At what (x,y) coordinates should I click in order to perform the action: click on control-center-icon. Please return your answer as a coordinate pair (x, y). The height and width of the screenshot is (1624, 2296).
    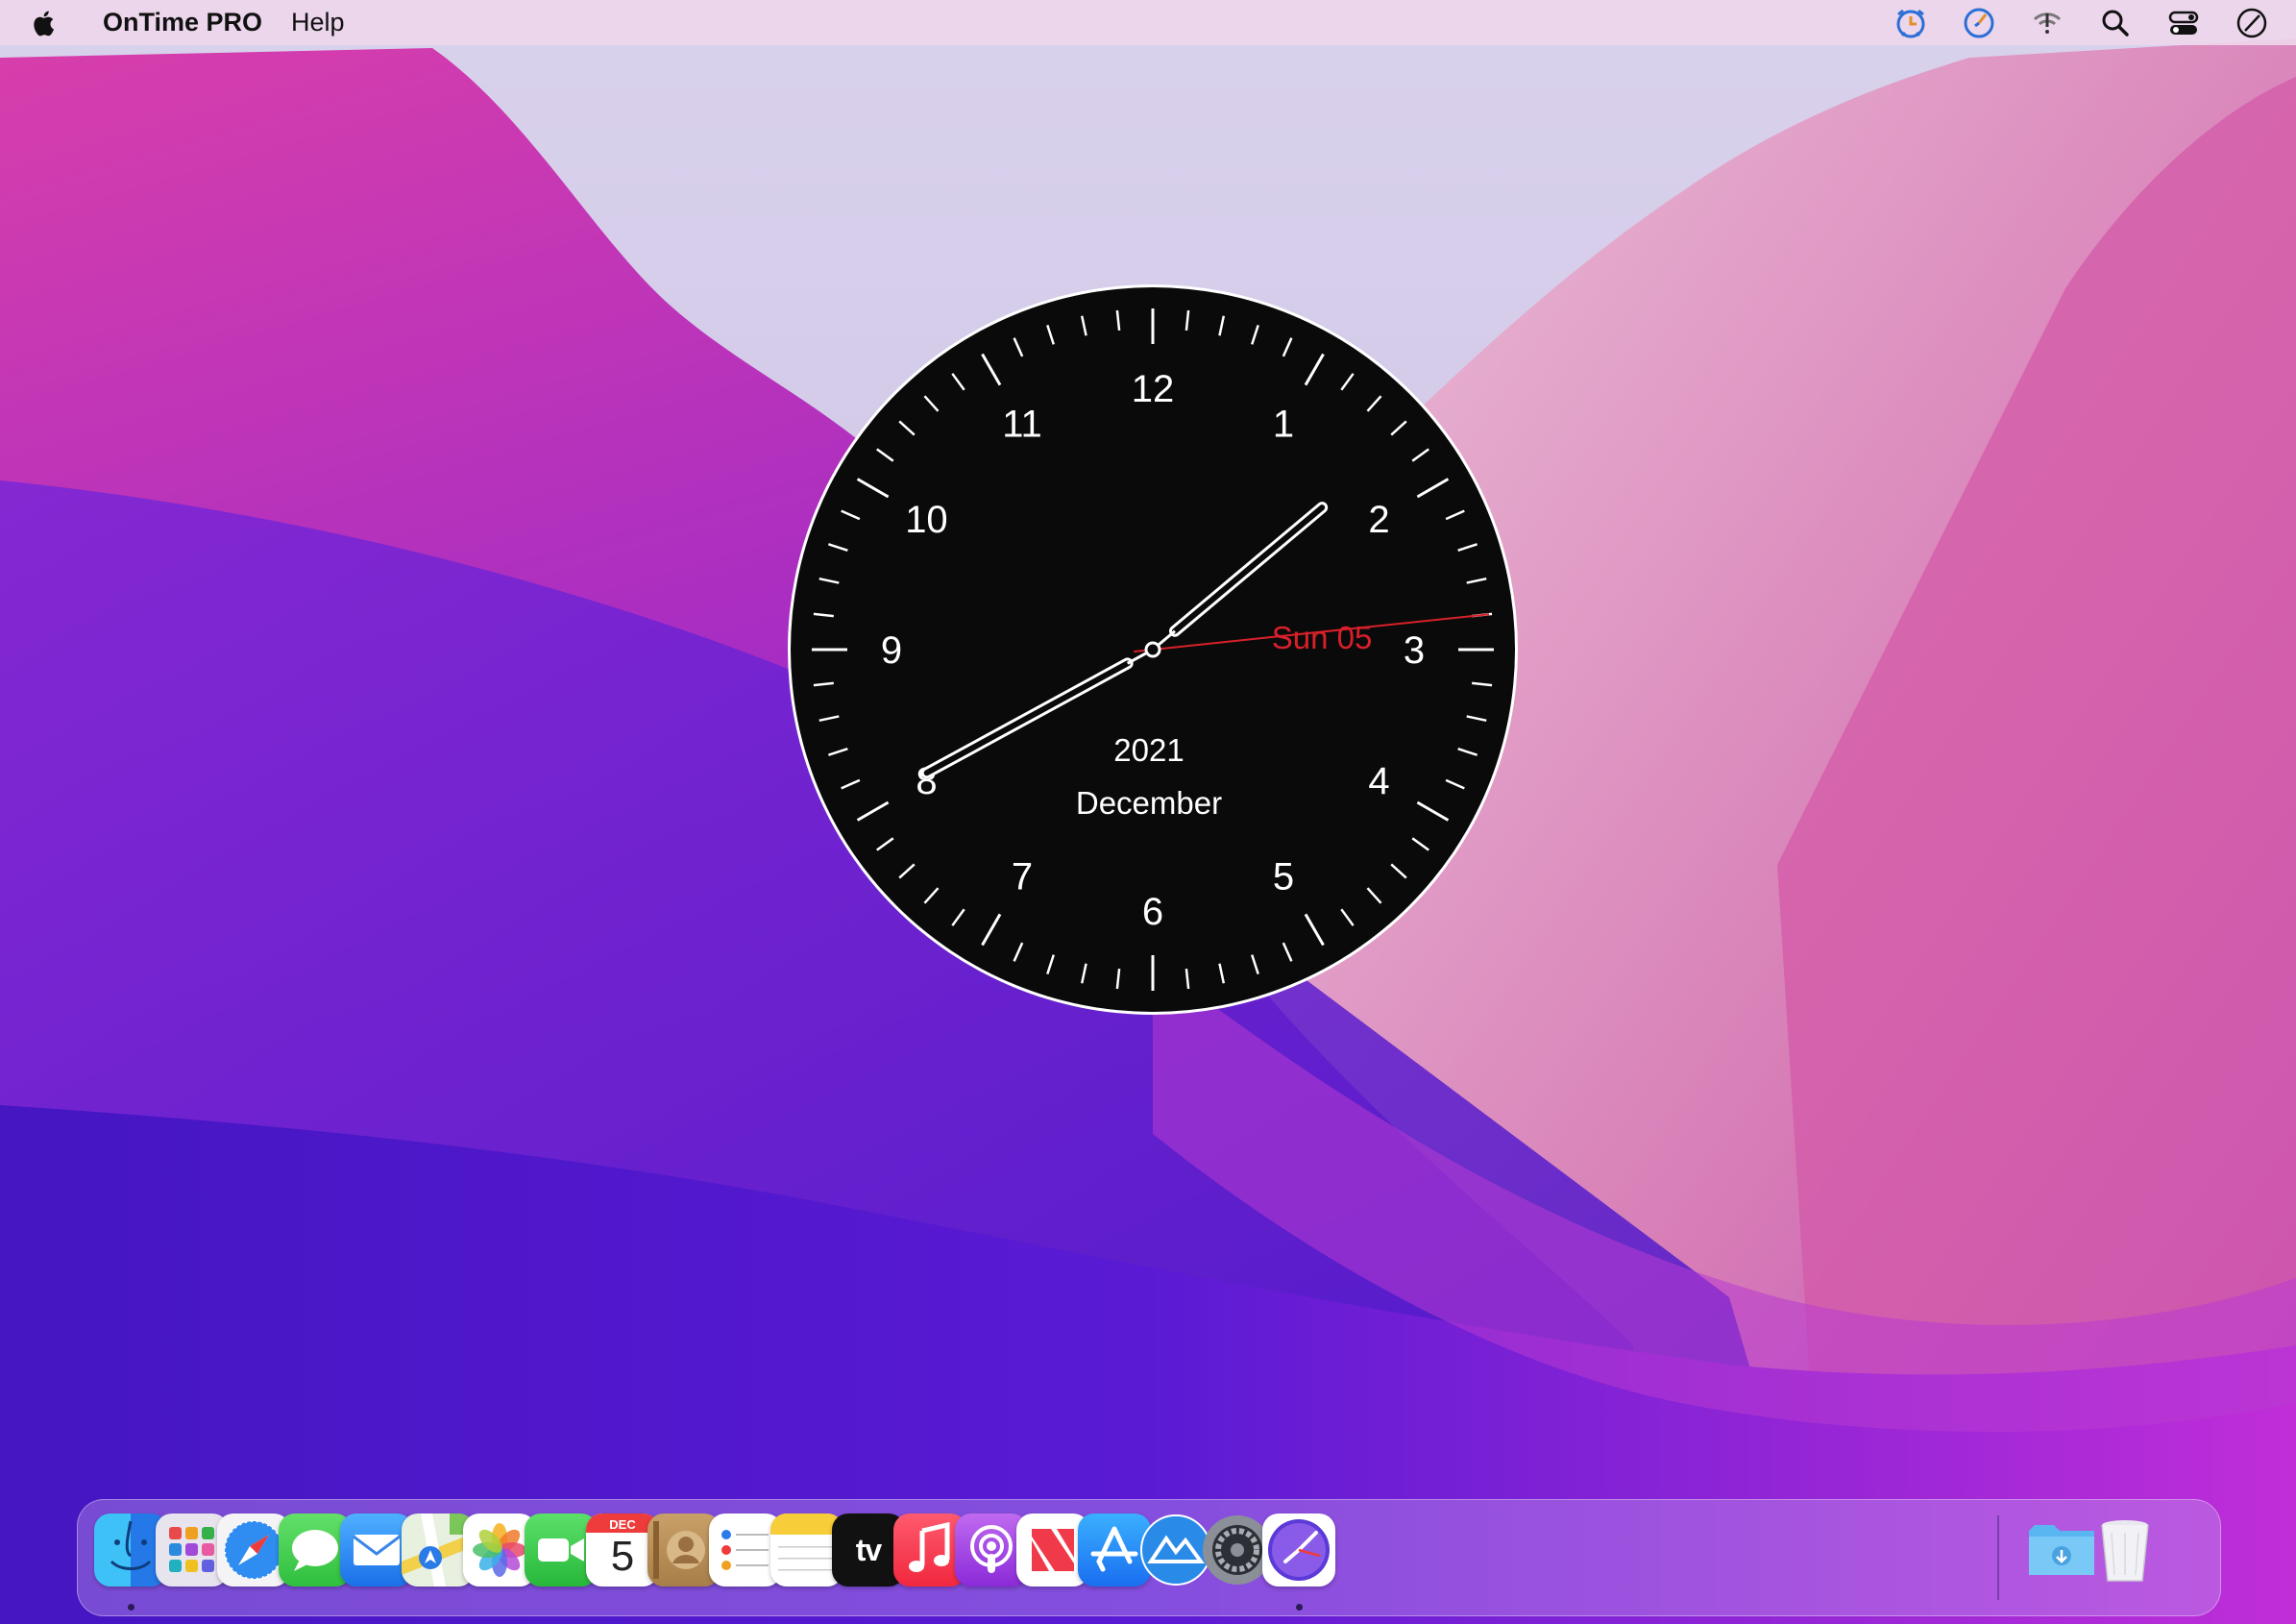
    Looking at the image, I should click on (2183, 23).